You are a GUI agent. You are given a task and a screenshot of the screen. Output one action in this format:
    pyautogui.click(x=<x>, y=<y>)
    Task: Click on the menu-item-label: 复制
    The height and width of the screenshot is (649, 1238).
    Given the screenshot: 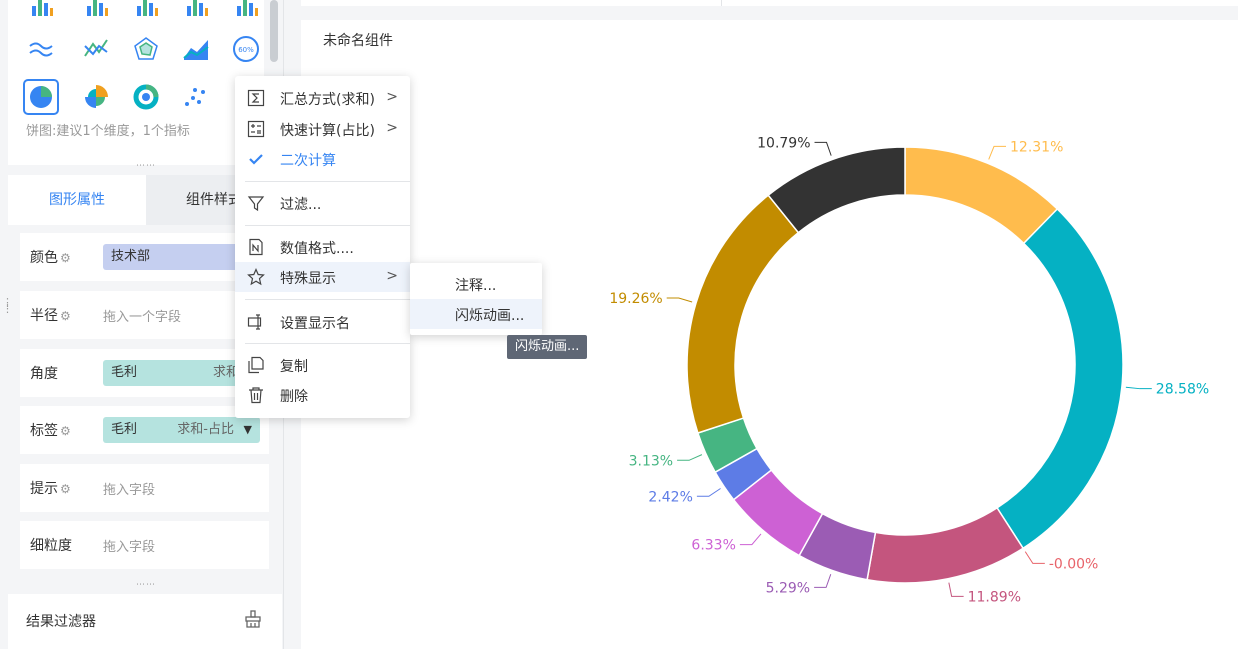 What is the action you would take?
    pyautogui.click(x=294, y=367)
    